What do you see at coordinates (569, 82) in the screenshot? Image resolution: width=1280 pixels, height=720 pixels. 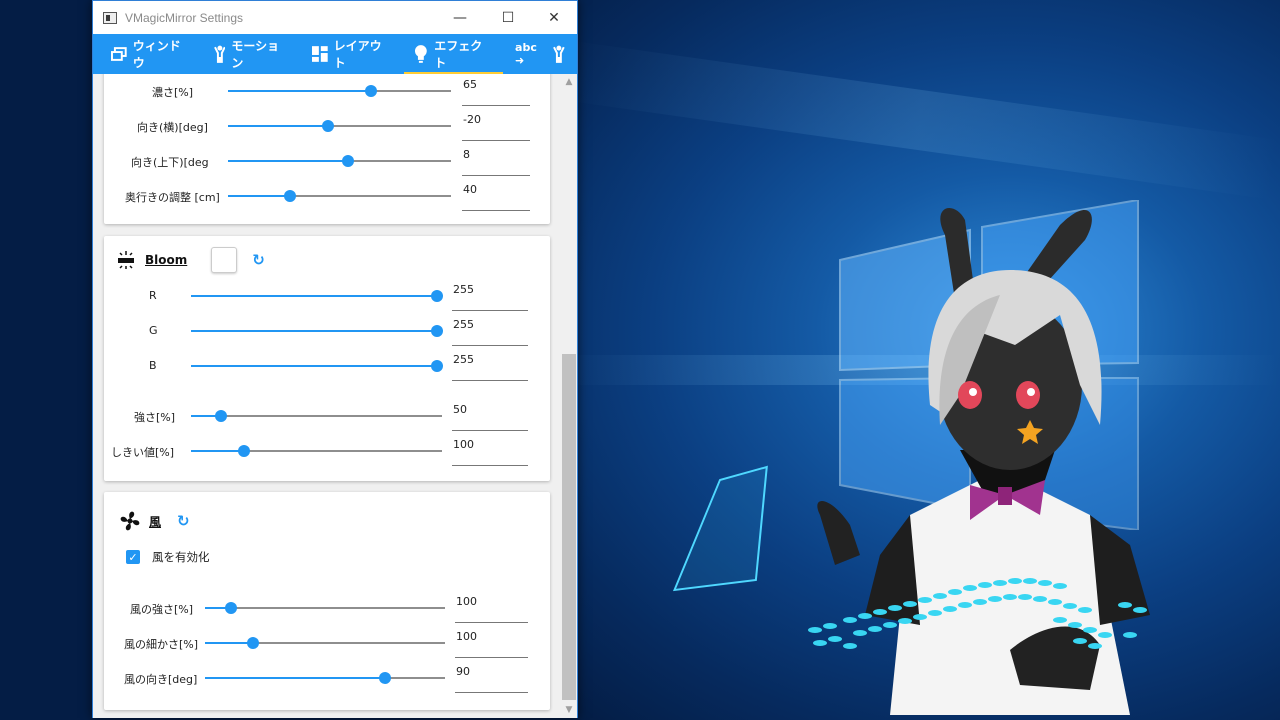 I see `scroll-up-arrow: ▲` at bounding box center [569, 82].